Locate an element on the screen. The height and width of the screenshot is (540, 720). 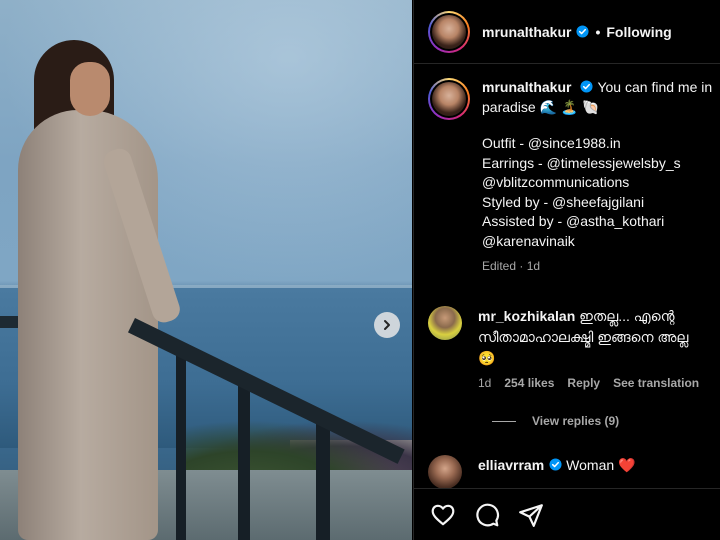
caption-line: Earrings - @timelessjewelsby_s is located at coordinates (581, 162).